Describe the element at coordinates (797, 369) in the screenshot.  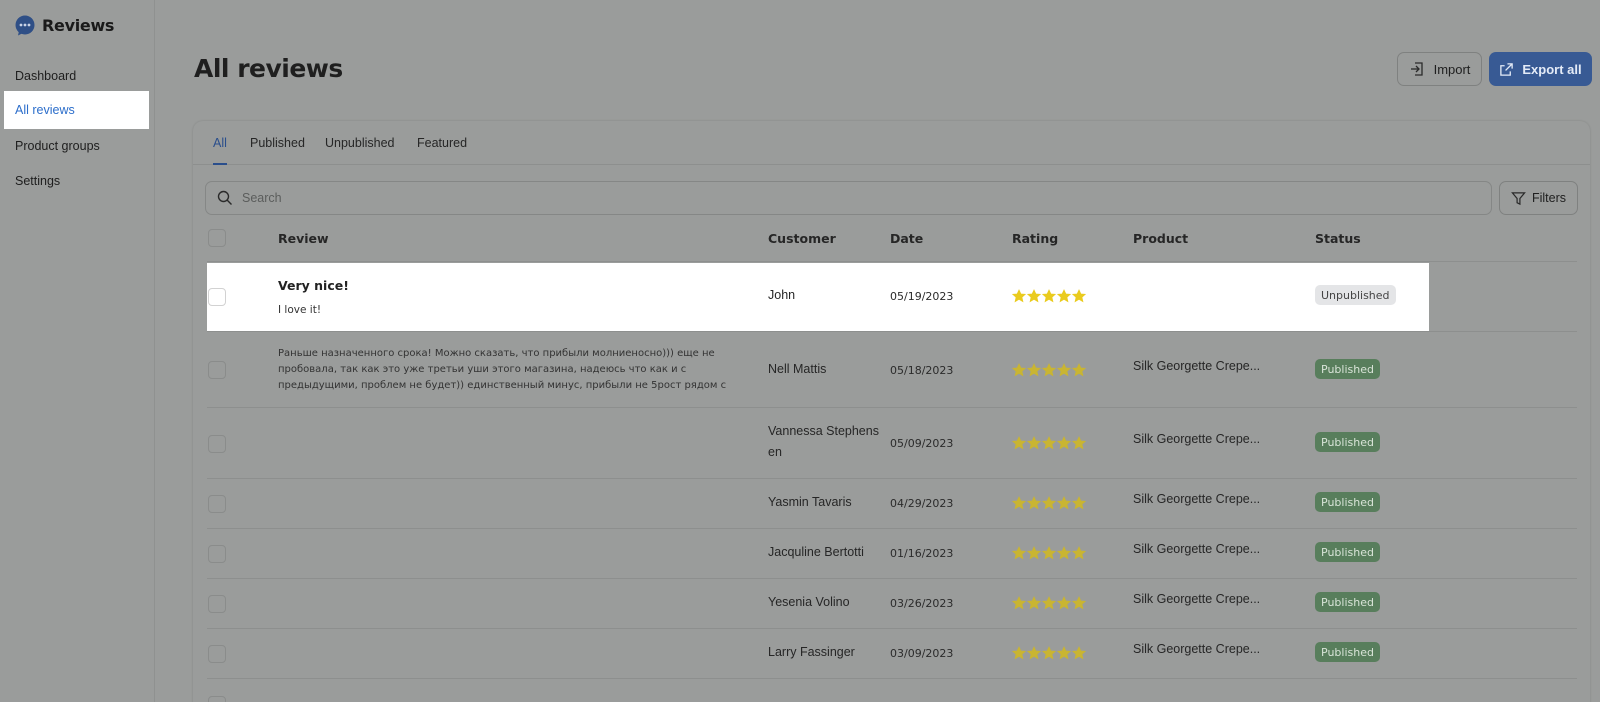
I see `customer-name: Nell Mattis` at that location.